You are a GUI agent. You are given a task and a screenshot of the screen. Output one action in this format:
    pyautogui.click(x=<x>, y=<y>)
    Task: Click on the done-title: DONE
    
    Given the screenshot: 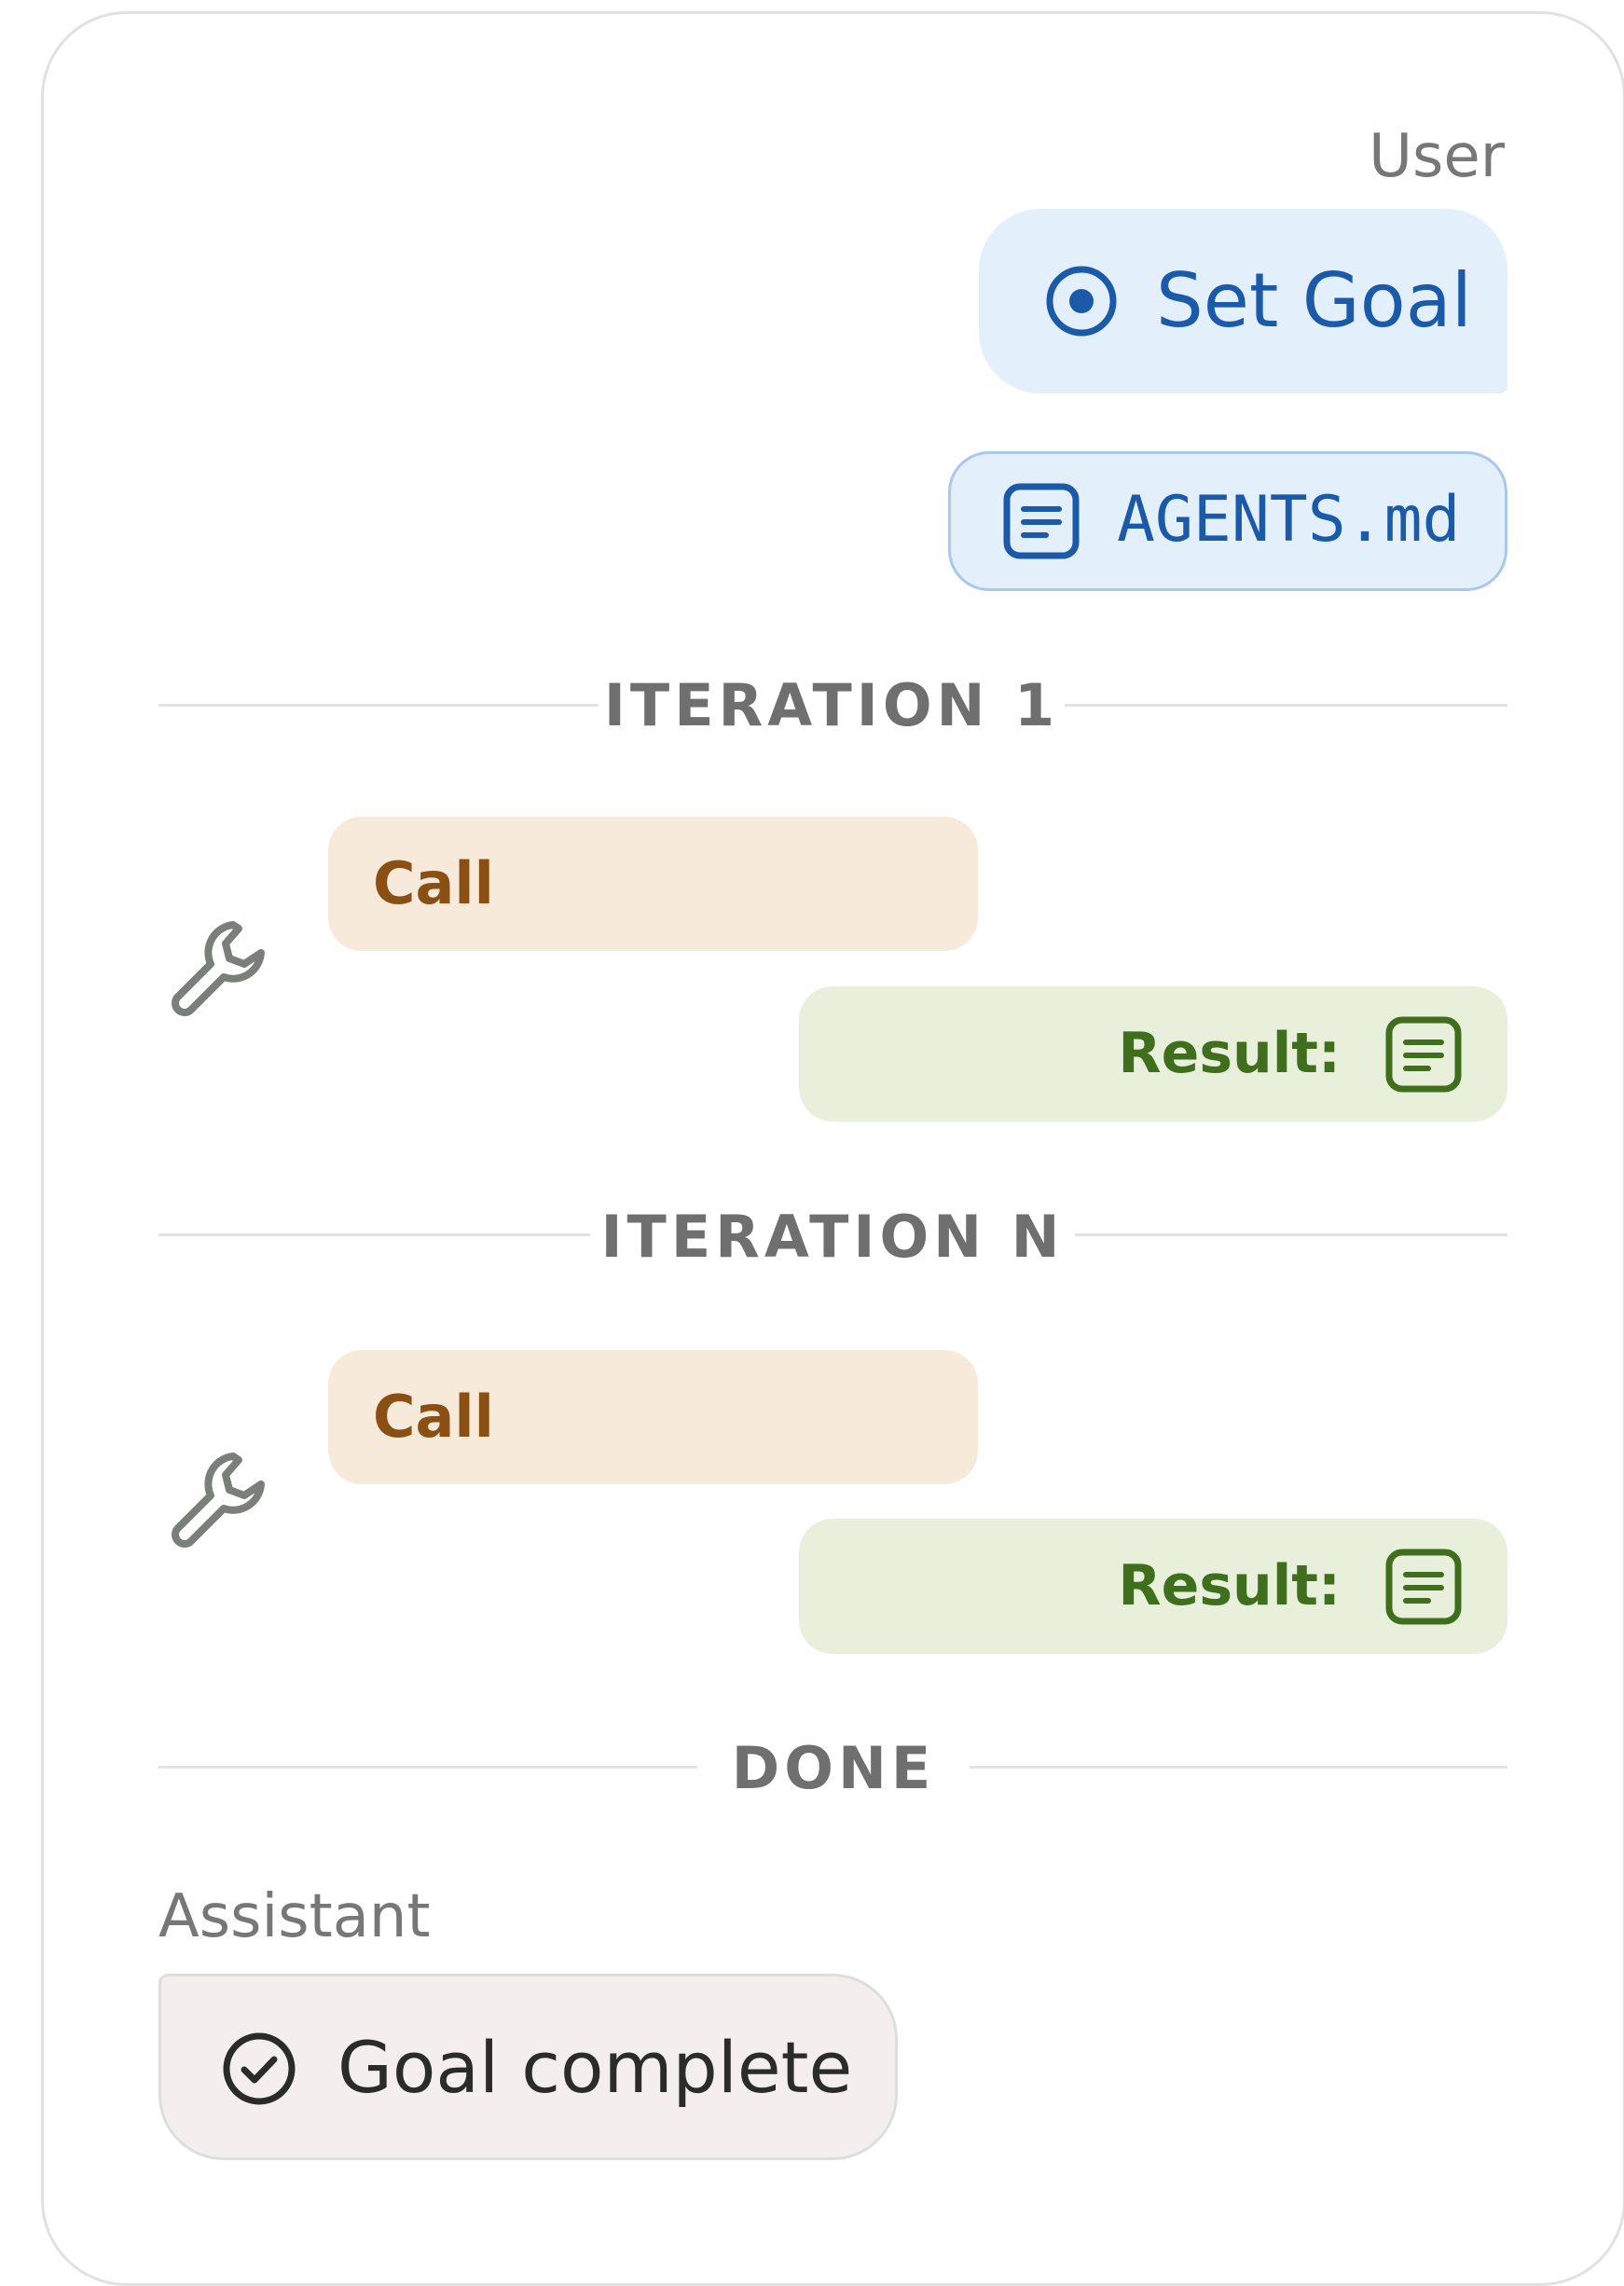 What is the action you would take?
    pyautogui.click(x=833, y=1768)
    